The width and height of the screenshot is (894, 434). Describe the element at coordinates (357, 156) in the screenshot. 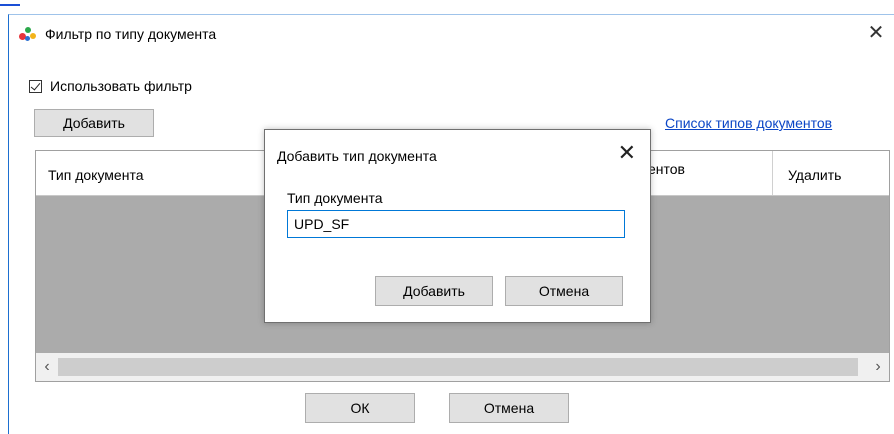

I see `modal-title: Добавить тип документа` at that location.